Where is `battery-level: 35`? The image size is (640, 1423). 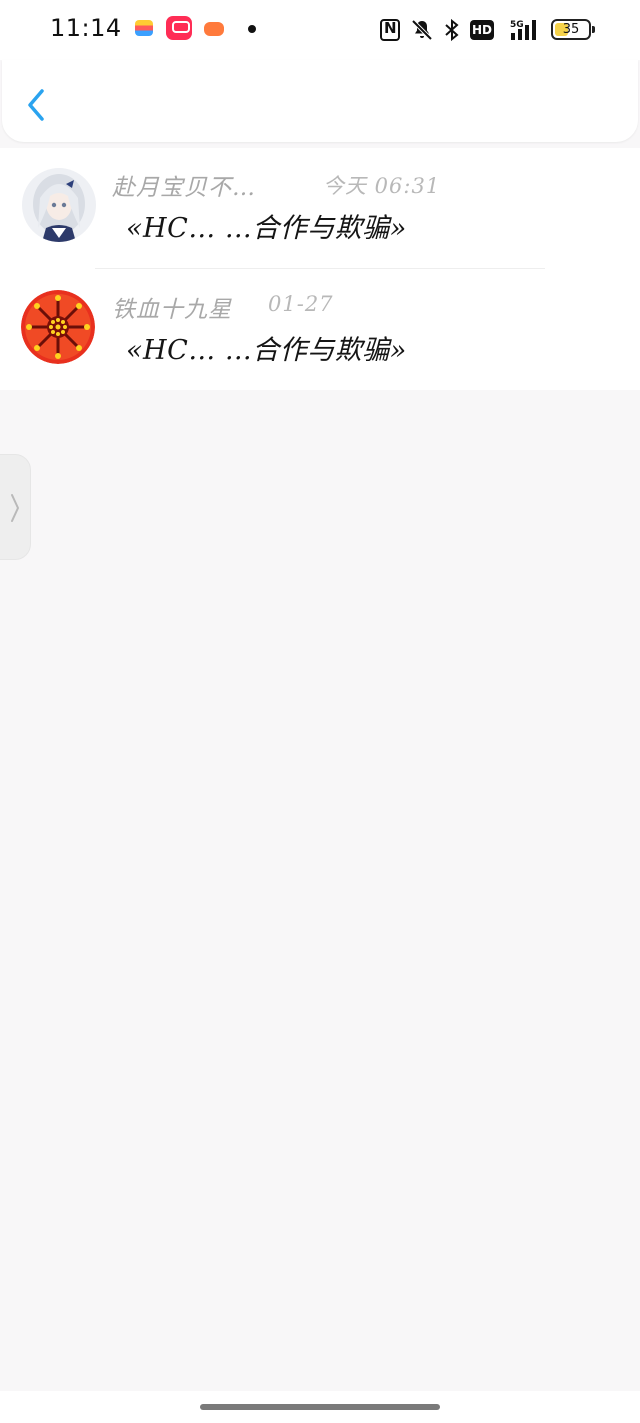
battery-level: 35 is located at coordinates (571, 29).